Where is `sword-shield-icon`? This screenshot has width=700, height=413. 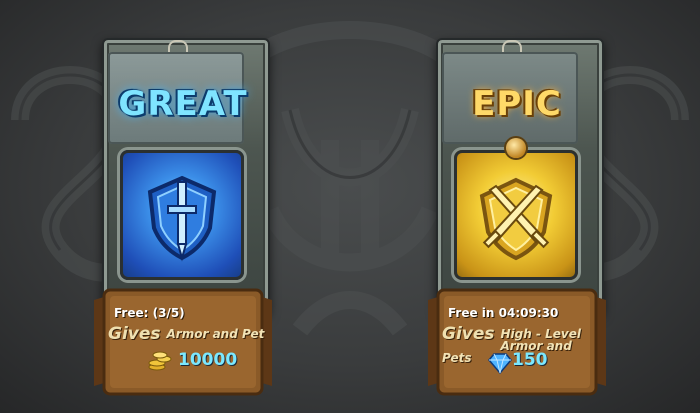 sword-shield-icon is located at coordinates (182, 218).